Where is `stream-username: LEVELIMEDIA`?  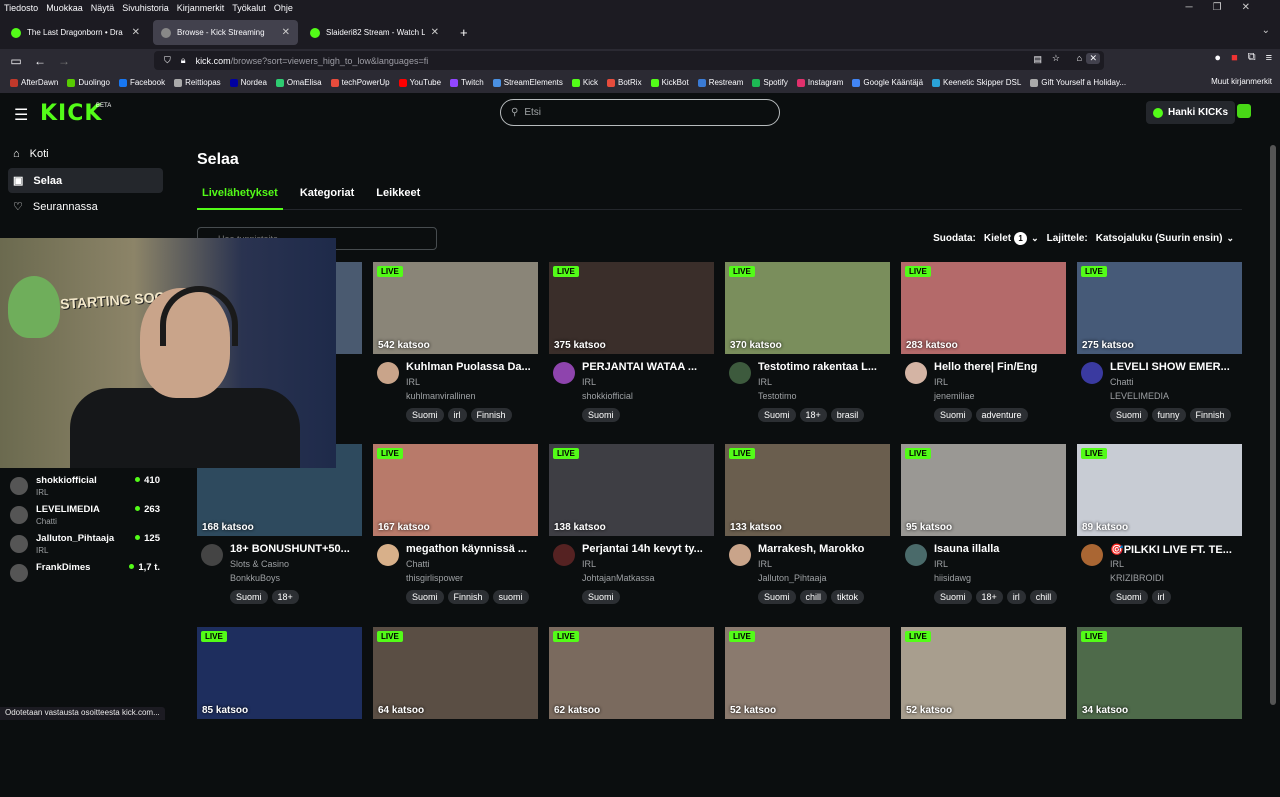 stream-username: LEVELIMEDIA is located at coordinates (1139, 396).